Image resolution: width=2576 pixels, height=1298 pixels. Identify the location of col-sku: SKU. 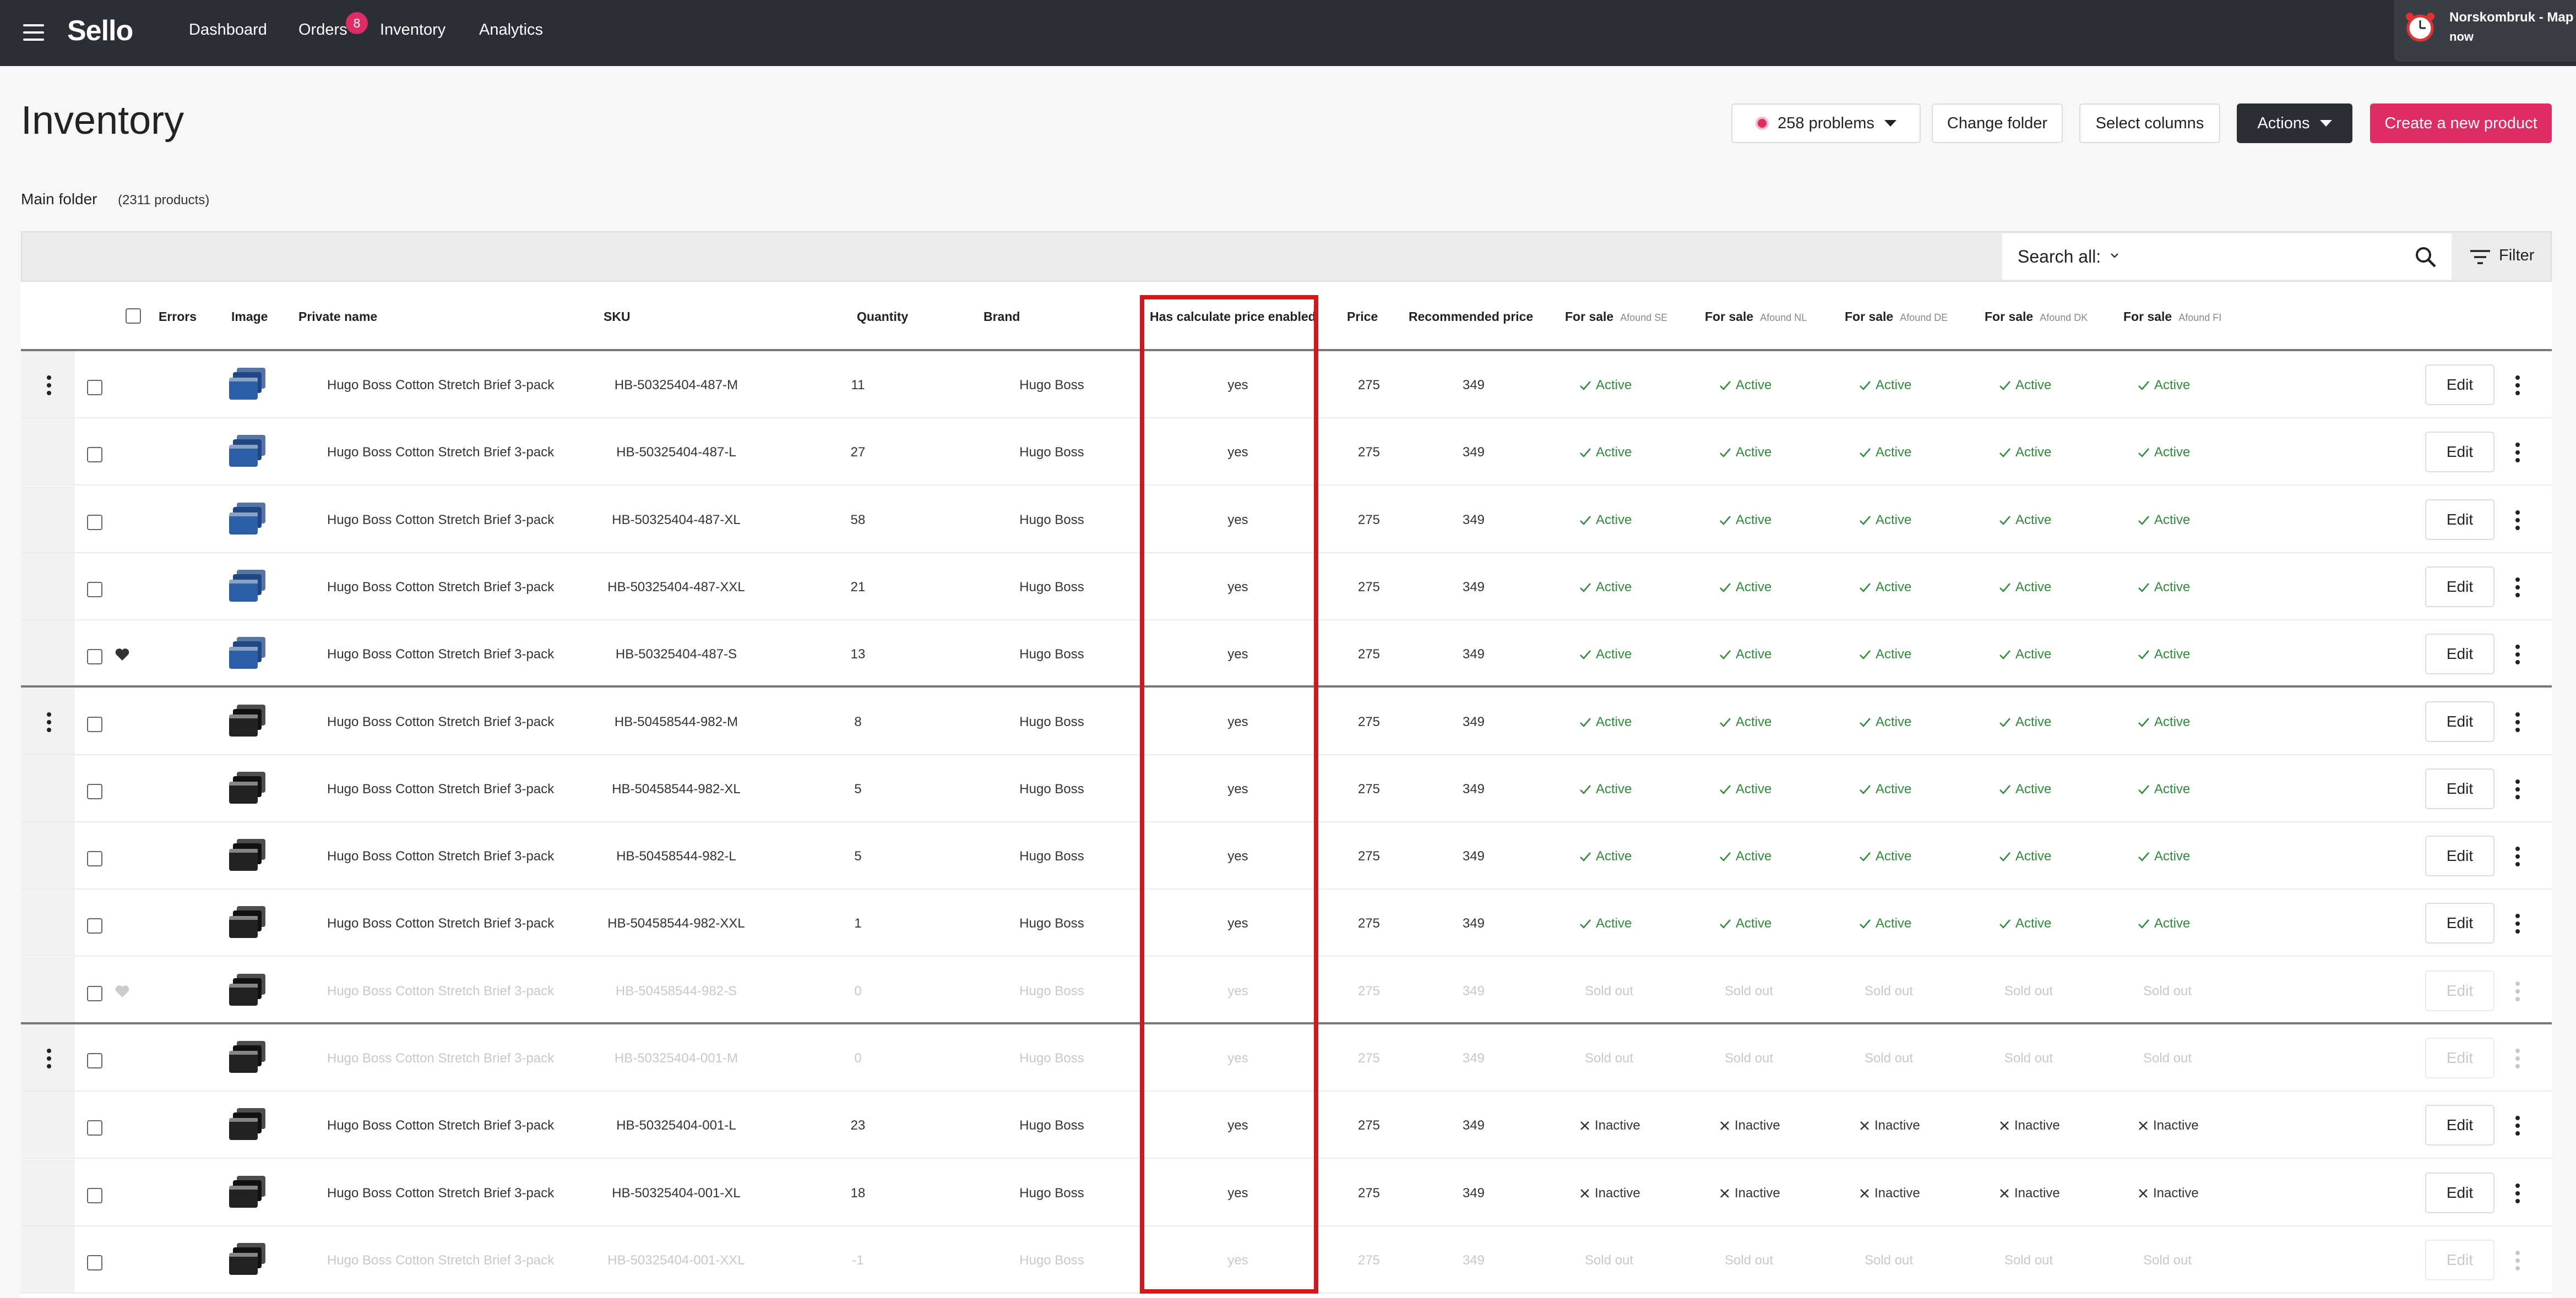
(618, 316).